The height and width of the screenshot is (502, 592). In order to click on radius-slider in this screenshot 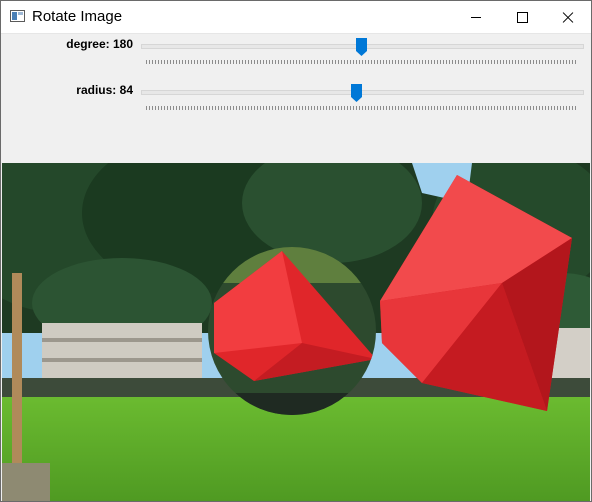, I will do `click(362, 97)`.